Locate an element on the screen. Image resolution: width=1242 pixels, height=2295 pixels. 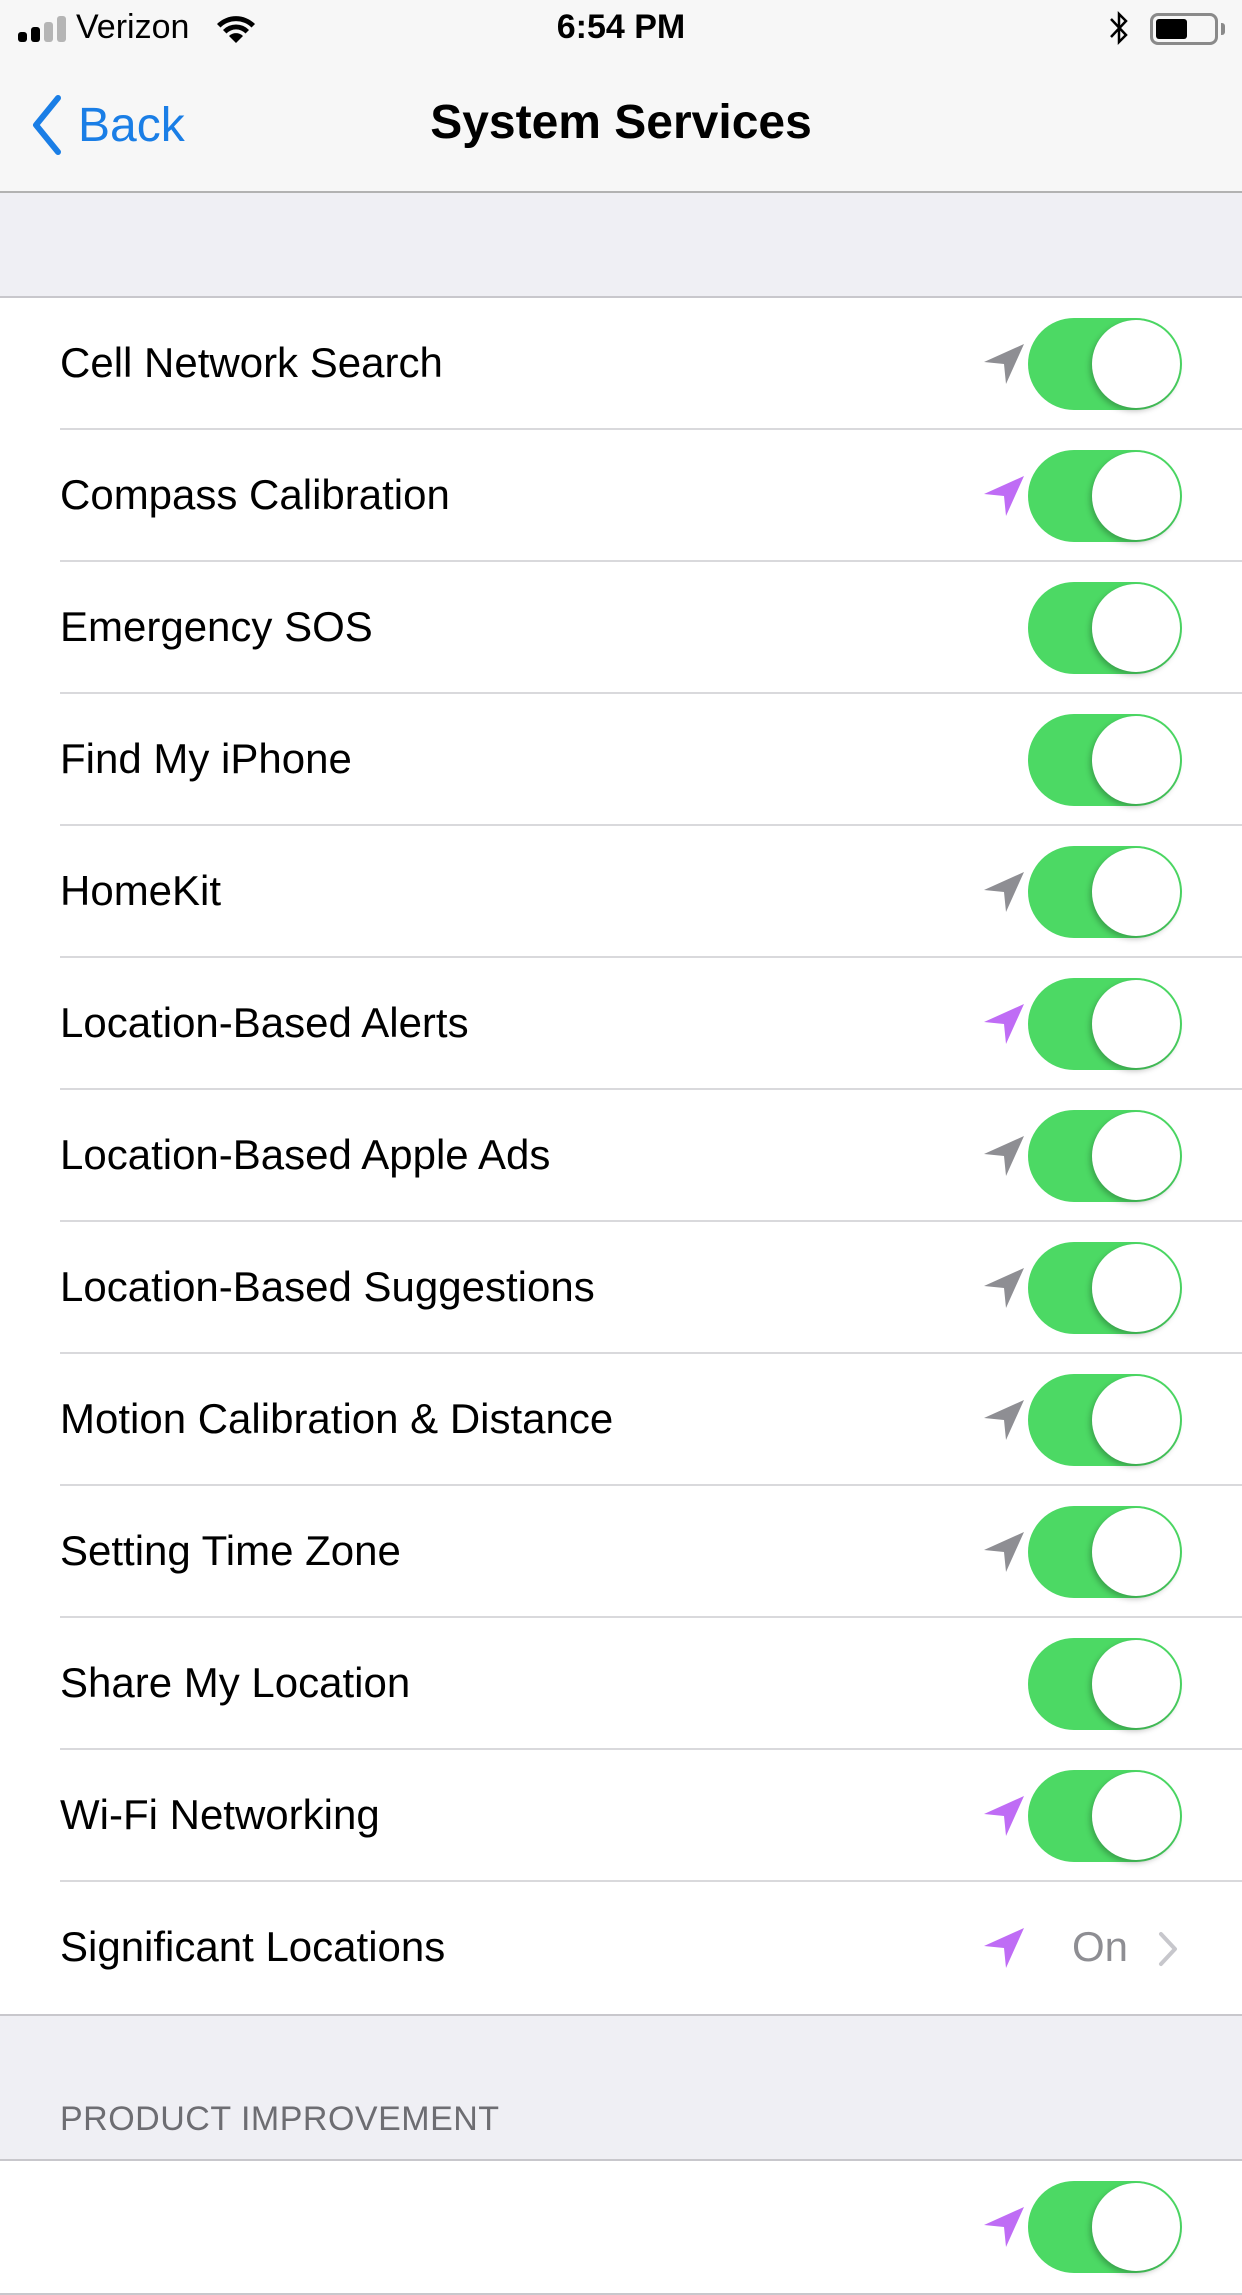
list-item-label: Wi-Fi Networking is located at coordinates (220, 1814).